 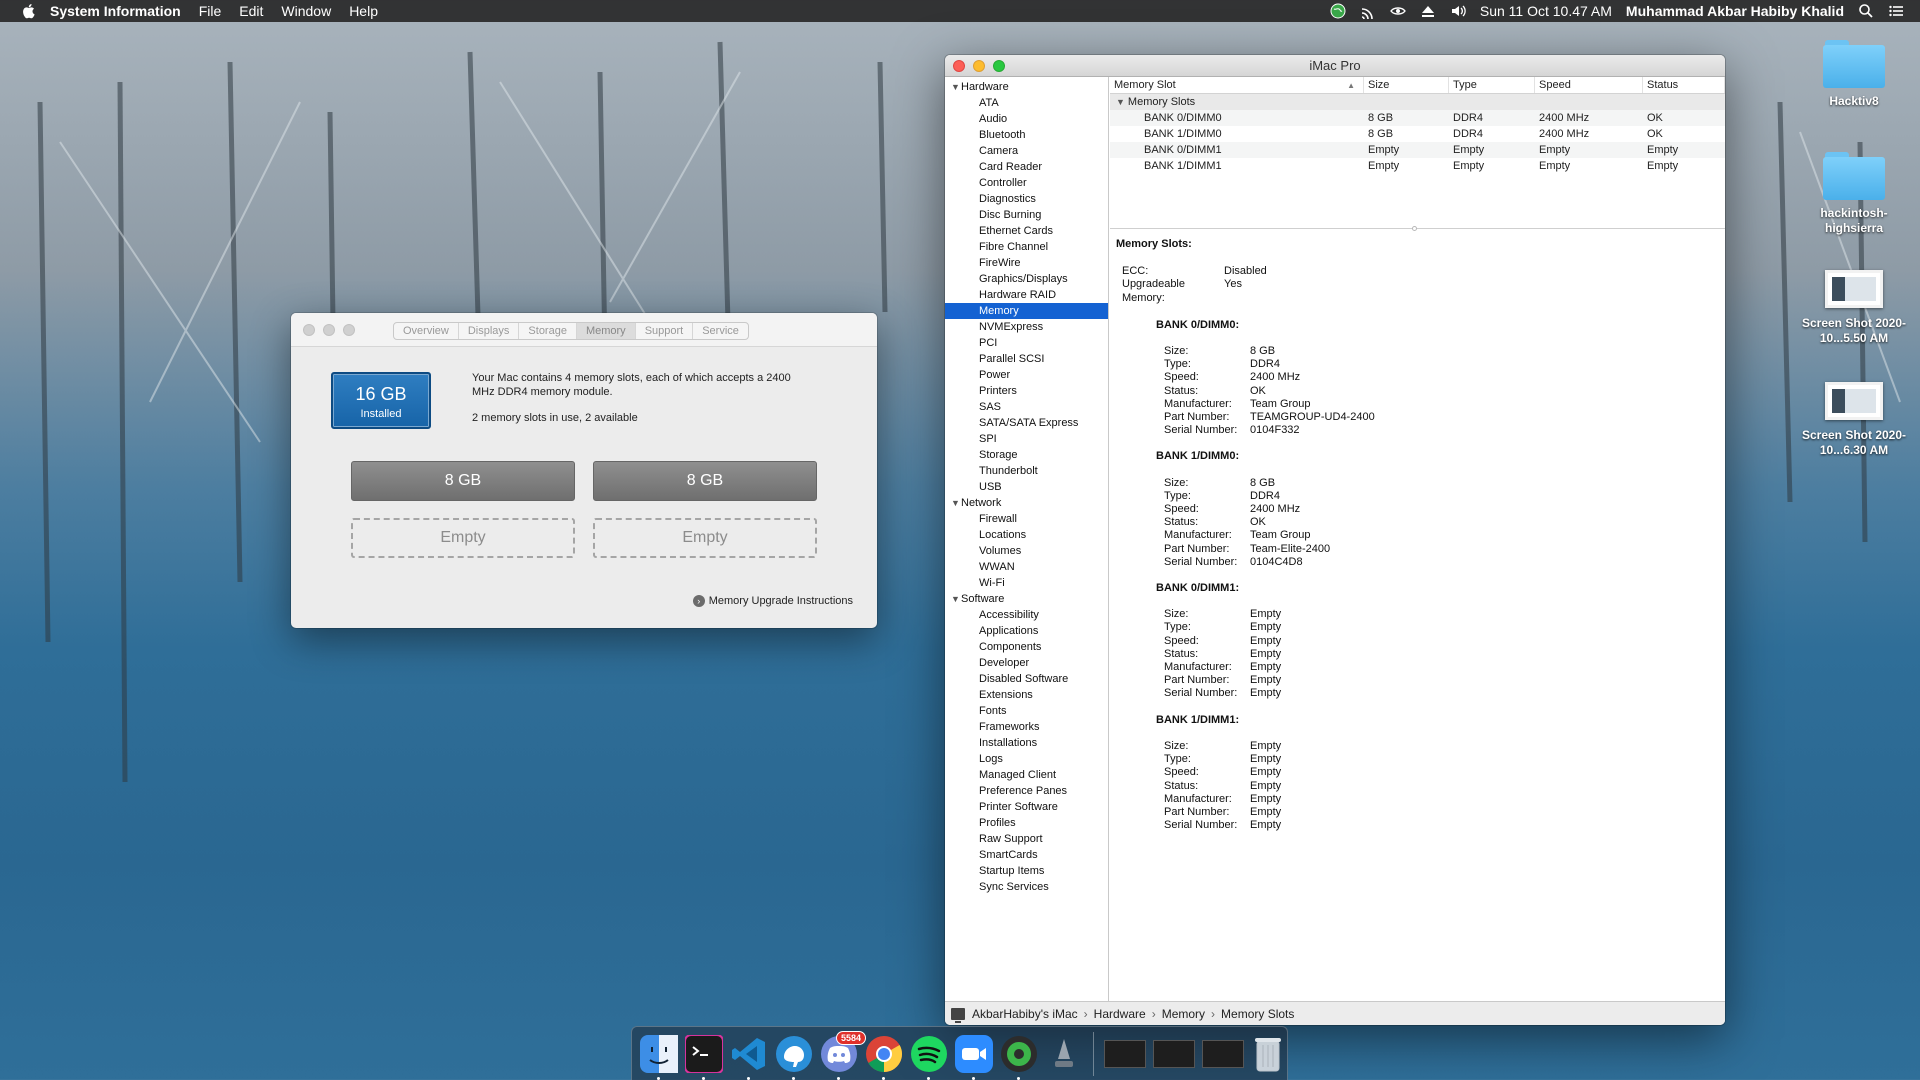 What do you see at coordinates (843, 1055) in the screenshot?
I see `discord-icon: 5584` at bounding box center [843, 1055].